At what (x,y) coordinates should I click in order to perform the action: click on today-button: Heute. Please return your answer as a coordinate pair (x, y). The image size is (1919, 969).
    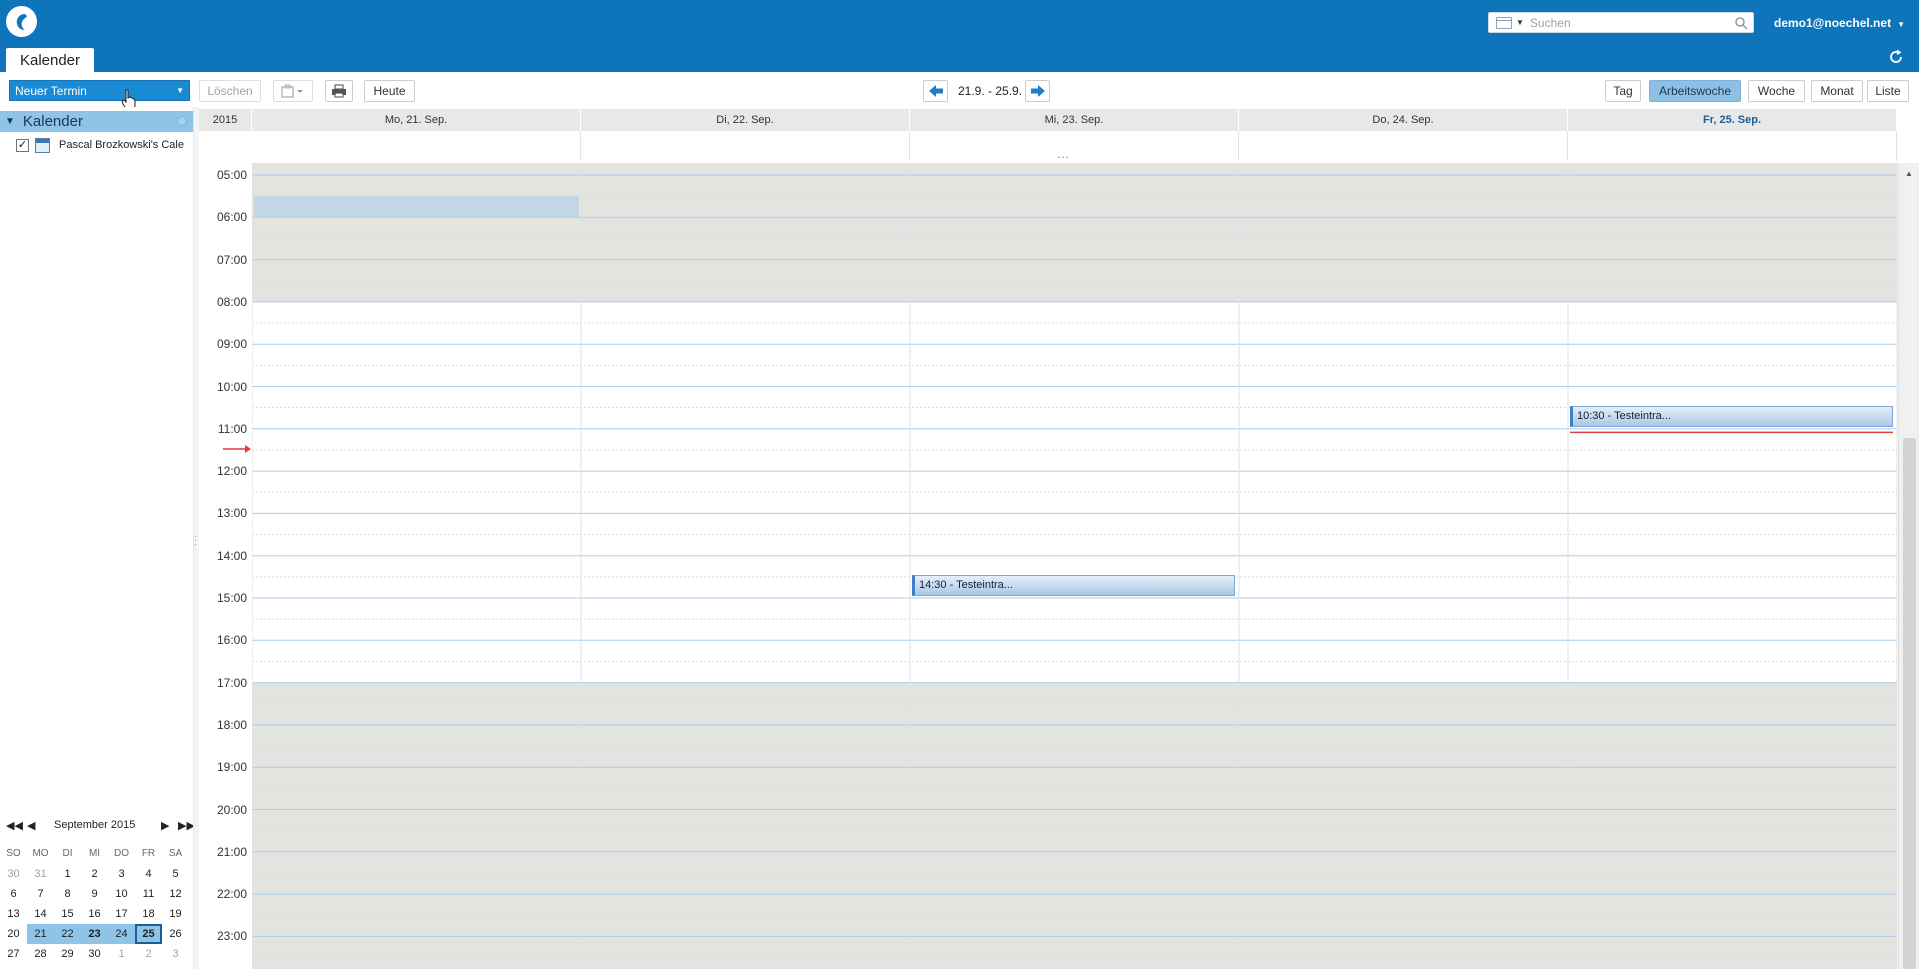
    Looking at the image, I should click on (389, 91).